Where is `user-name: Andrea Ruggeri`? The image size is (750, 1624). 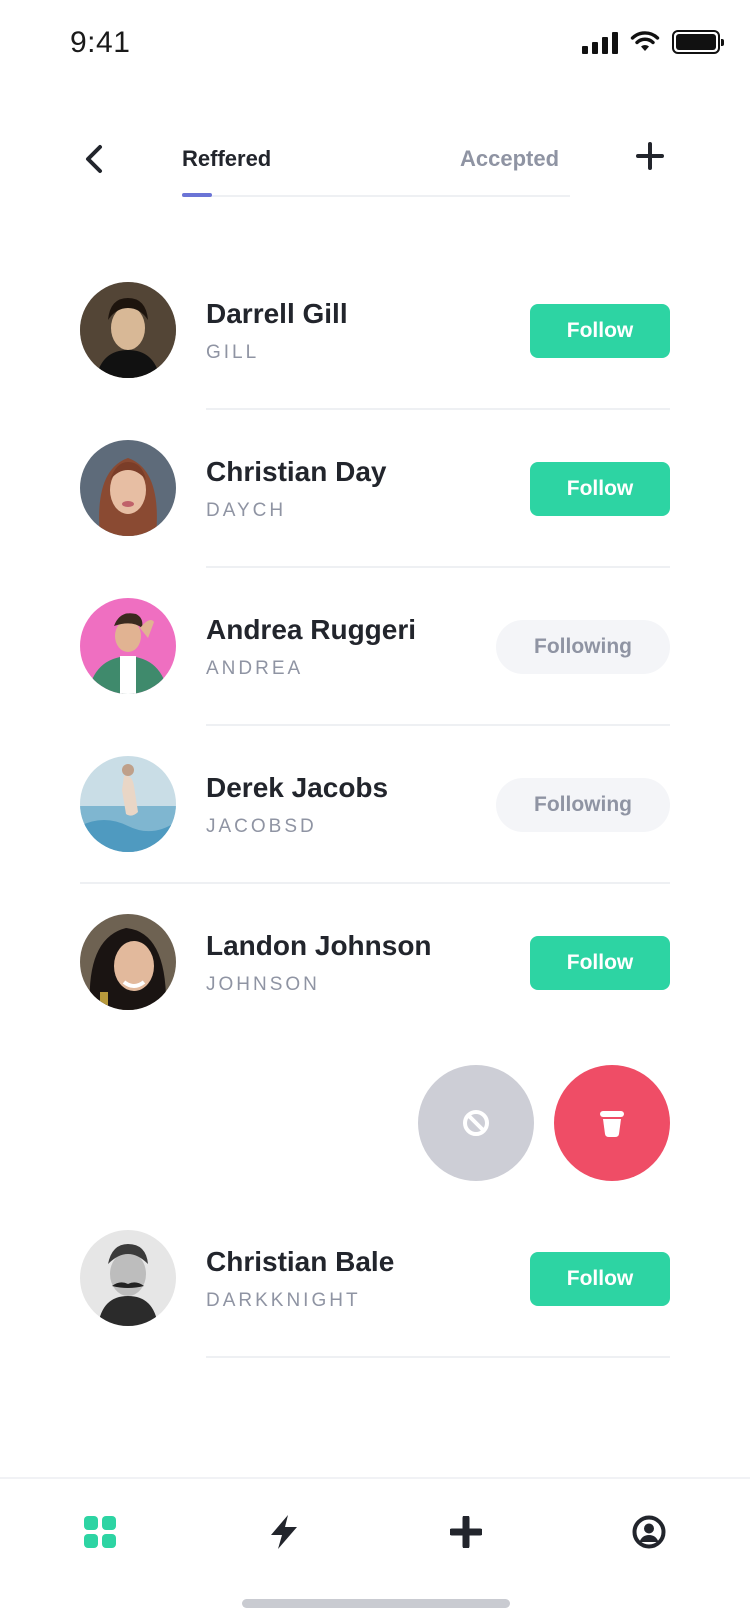
user-name: Andrea Ruggeri is located at coordinates (311, 629).